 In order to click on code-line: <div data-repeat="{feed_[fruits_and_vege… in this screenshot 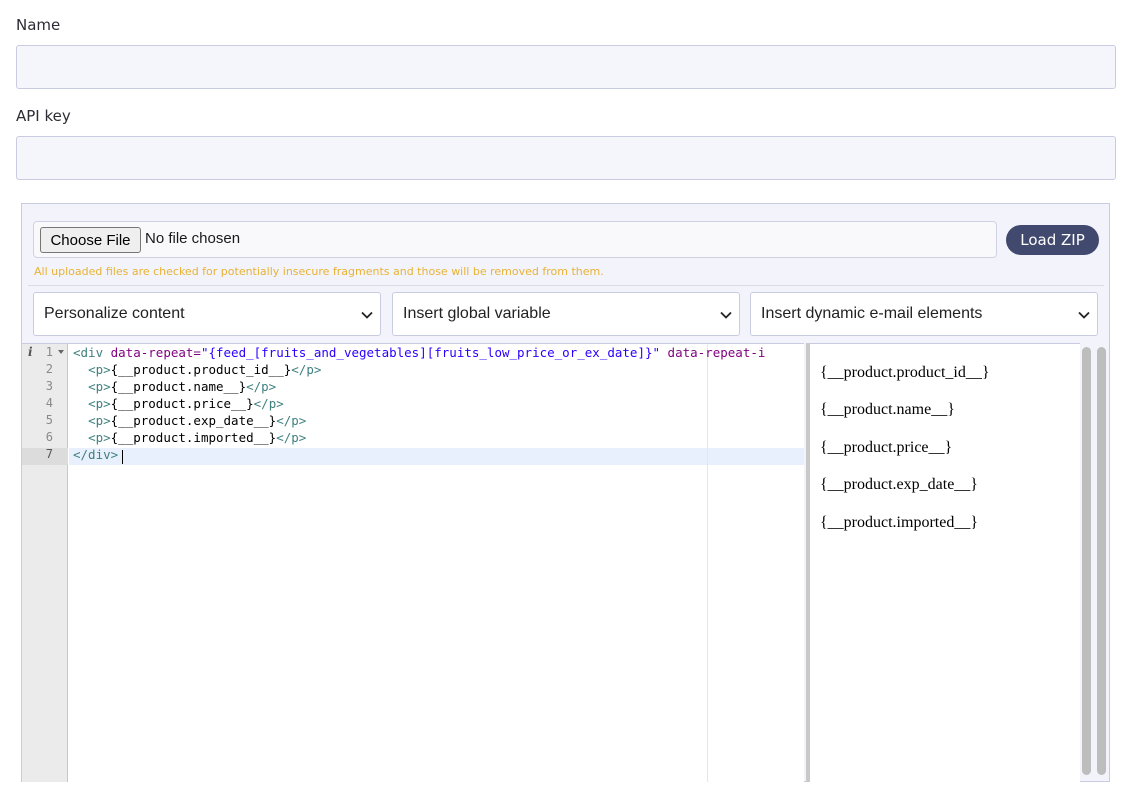, I will do `click(419, 352)`.